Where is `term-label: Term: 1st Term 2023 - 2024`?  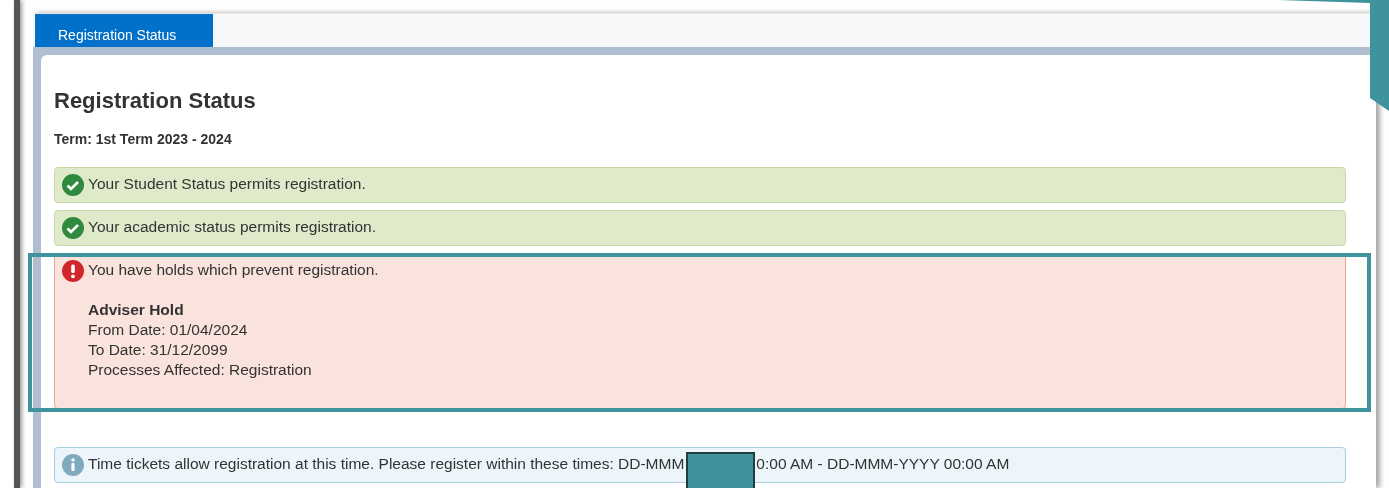 term-label: Term: 1st Term 2023 - 2024 is located at coordinates (143, 139).